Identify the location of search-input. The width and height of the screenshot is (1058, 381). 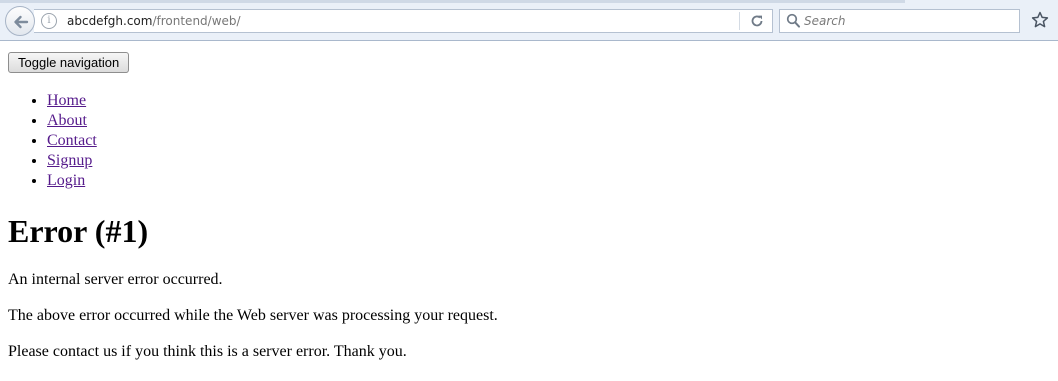
(909, 21).